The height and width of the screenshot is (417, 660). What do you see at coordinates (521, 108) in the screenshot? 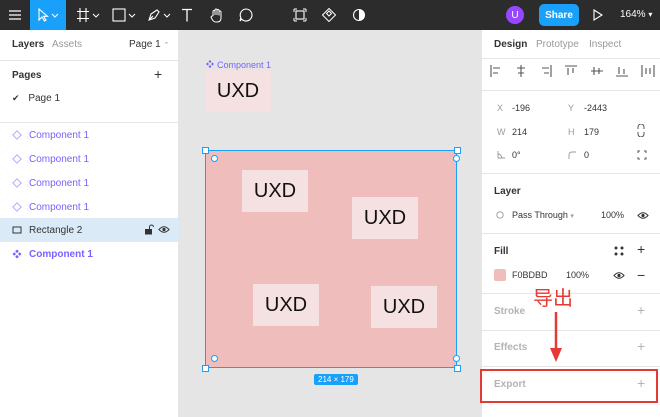
I see `x-input: -196` at bounding box center [521, 108].